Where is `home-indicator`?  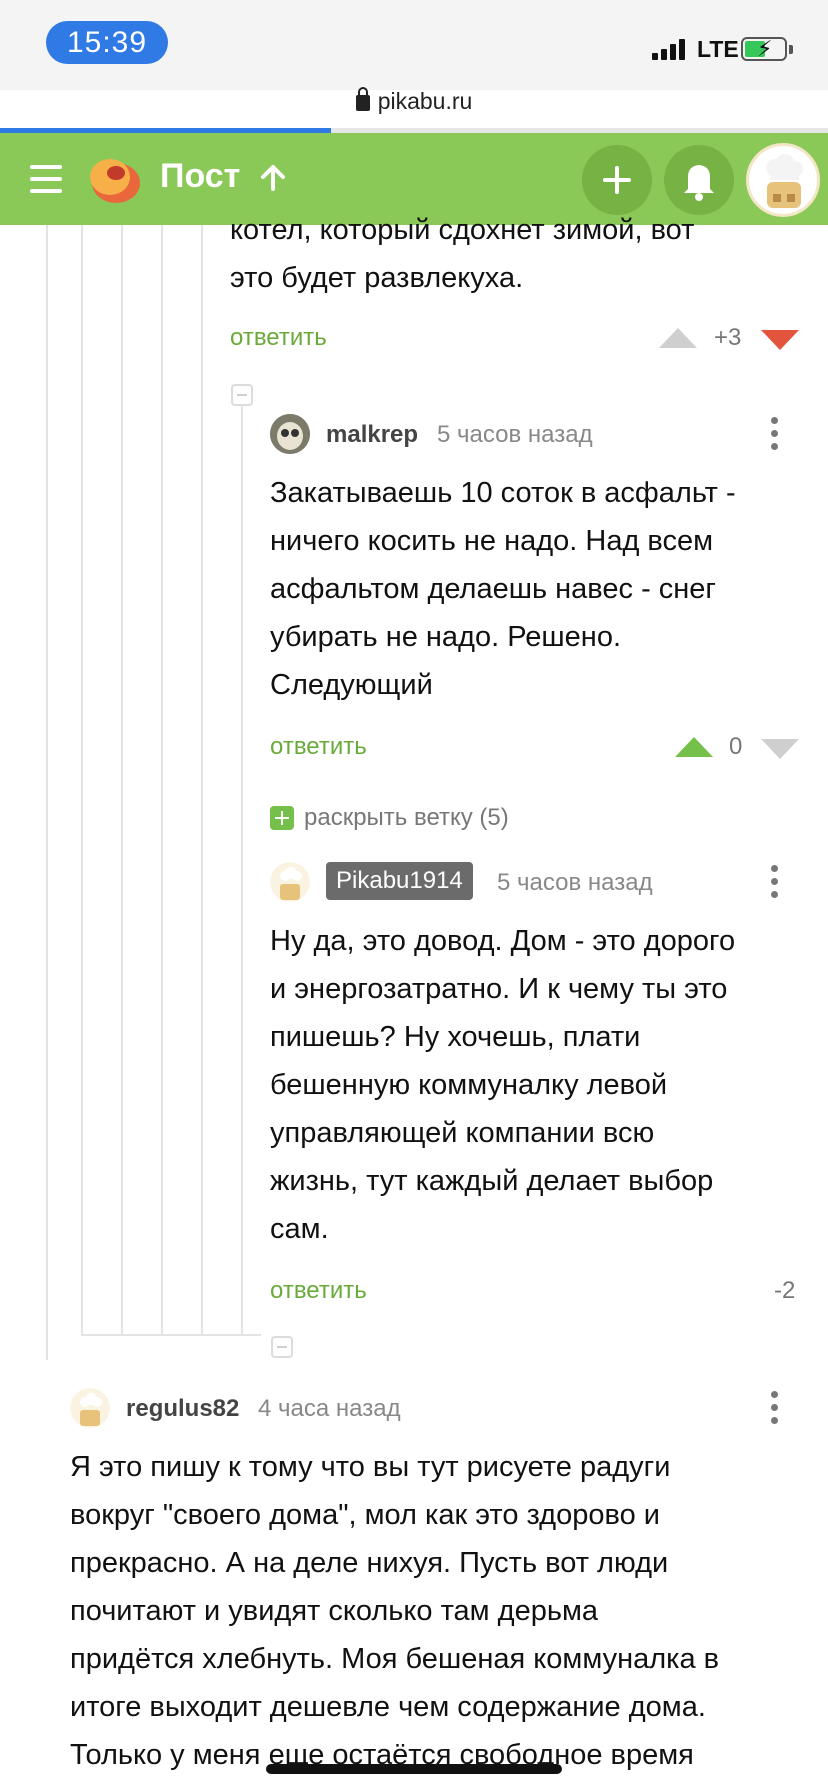 home-indicator is located at coordinates (414, 1769).